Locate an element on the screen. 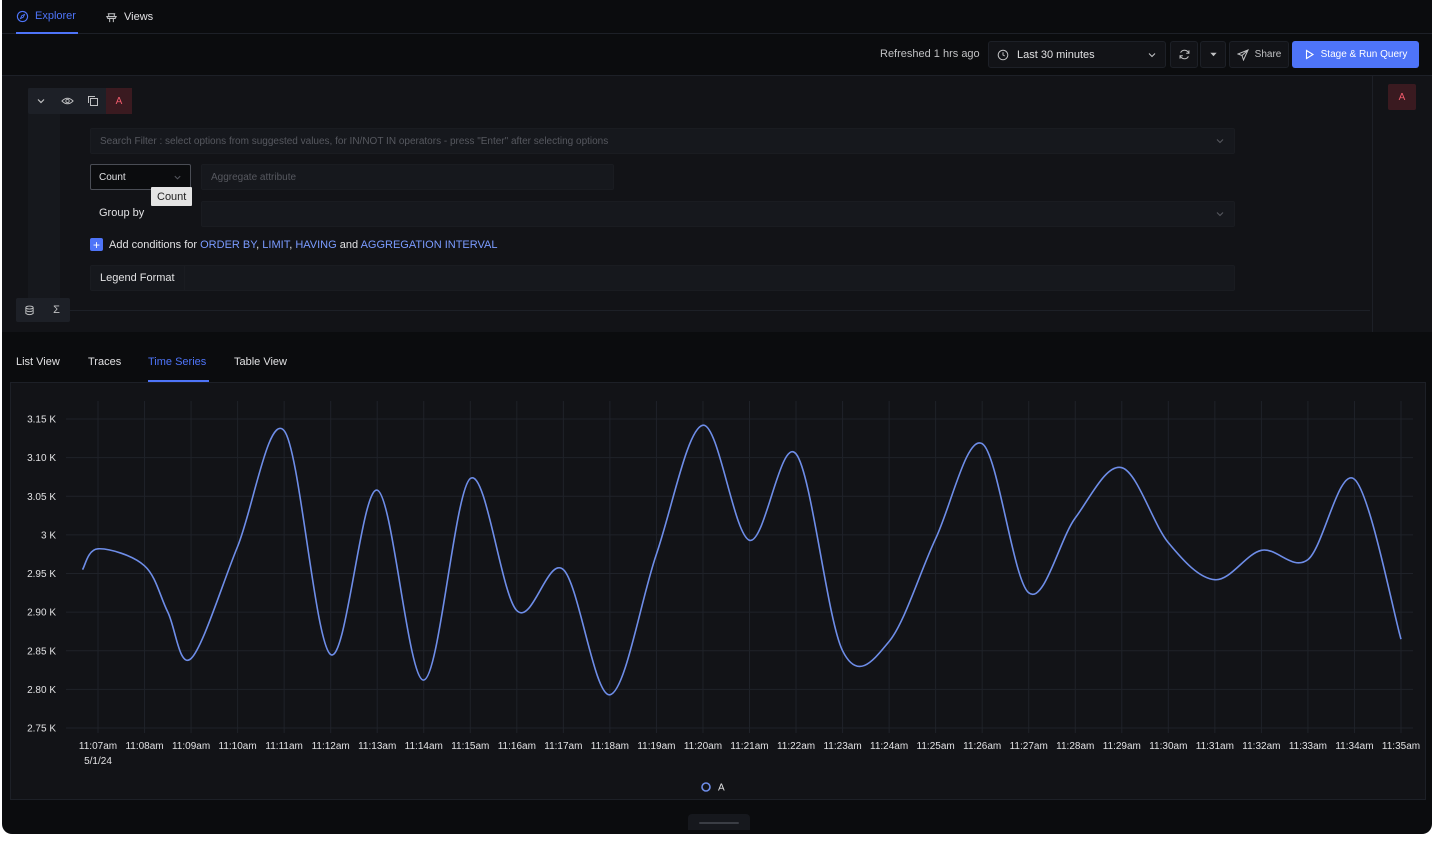  view-tabs: List View Traces Time Series Table View is located at coordinates (717, 357).